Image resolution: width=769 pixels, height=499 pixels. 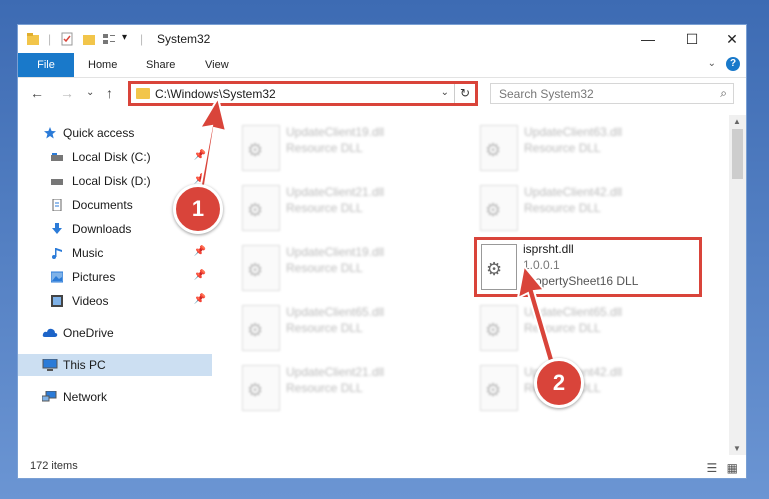 I want to click on callout-badge-2: 2, so click(x=559, y=383).